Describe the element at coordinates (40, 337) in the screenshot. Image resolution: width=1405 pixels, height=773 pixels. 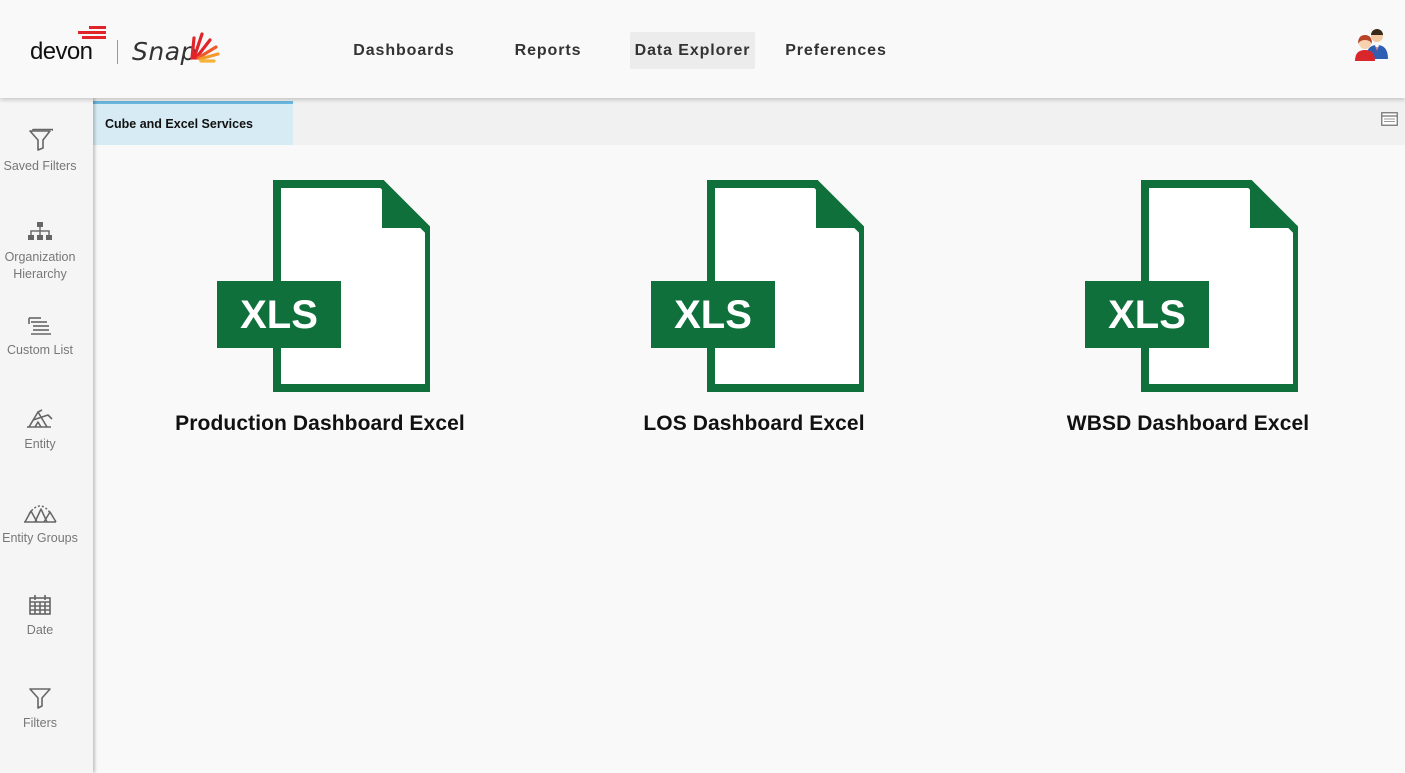
I see `sidebar-item-custom-list: Custom List` at that location.